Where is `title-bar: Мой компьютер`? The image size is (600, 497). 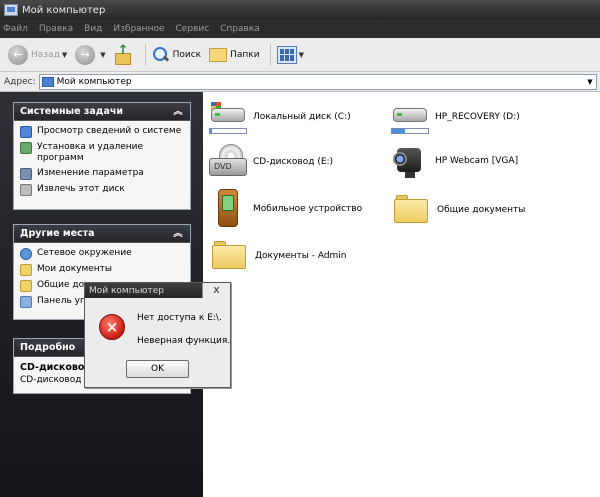 title-bar: Мой компьютер is located at coordinates (300, 10).